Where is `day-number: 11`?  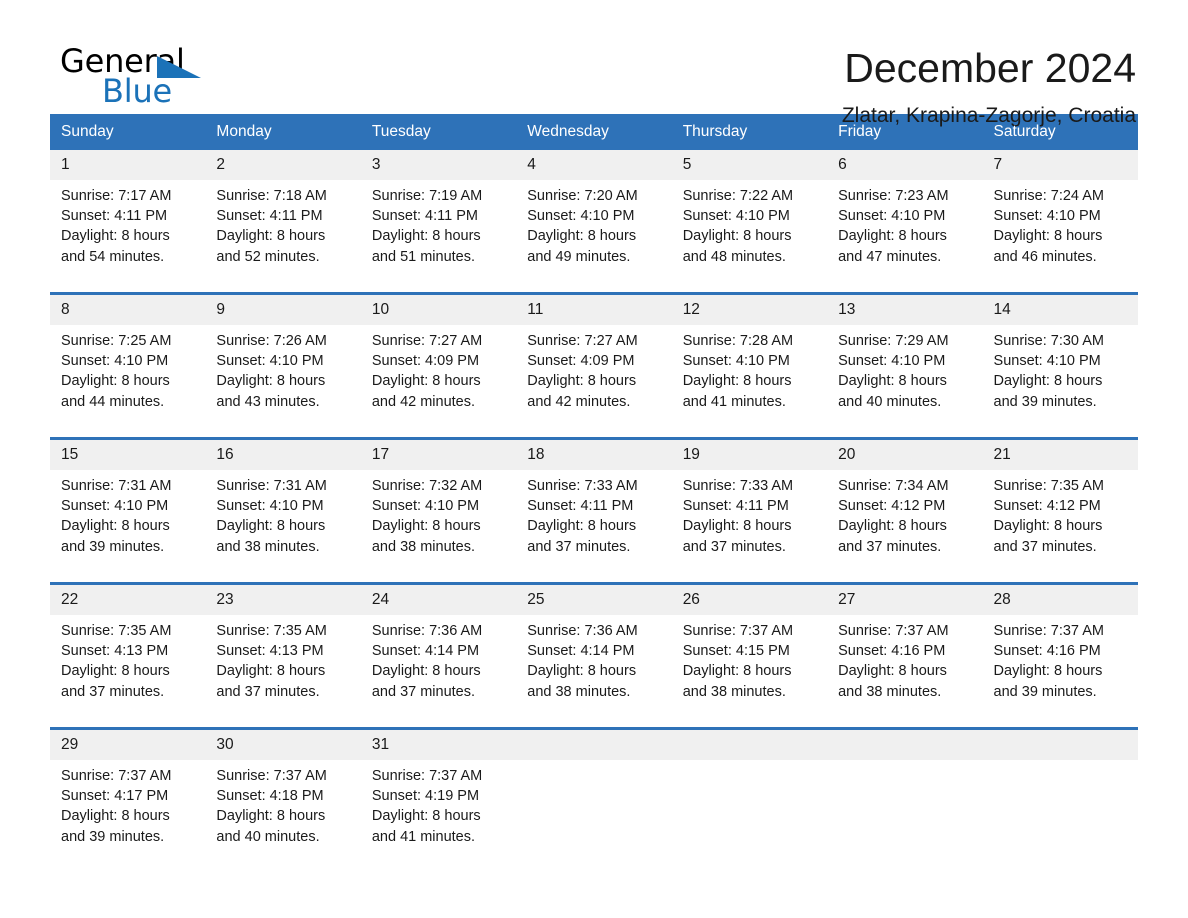
day-number: 11 is located at coordinates (594, 308).